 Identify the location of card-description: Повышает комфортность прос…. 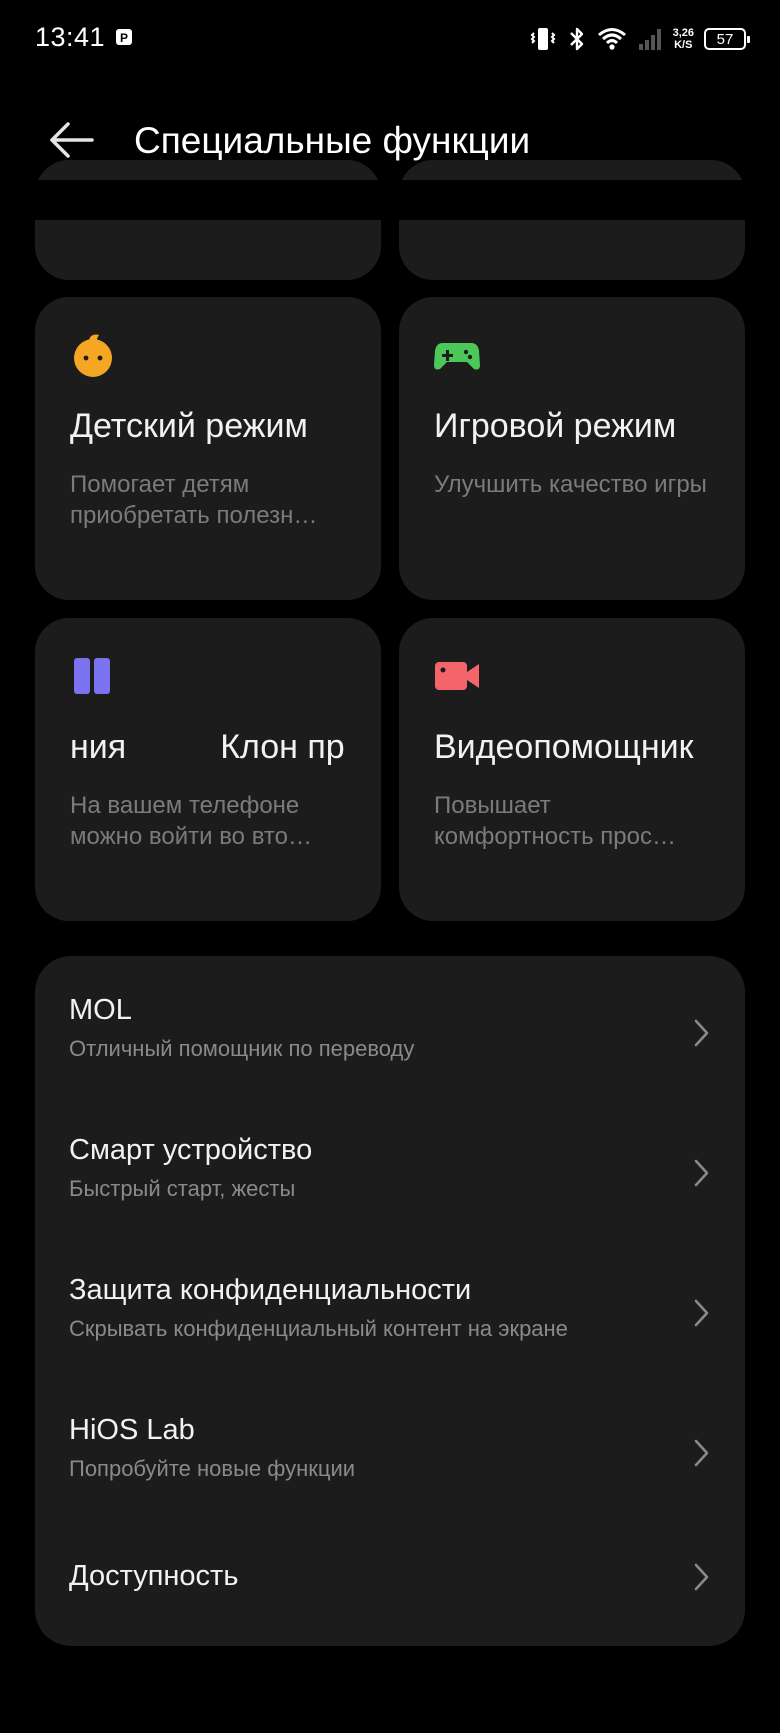
(555, 821).